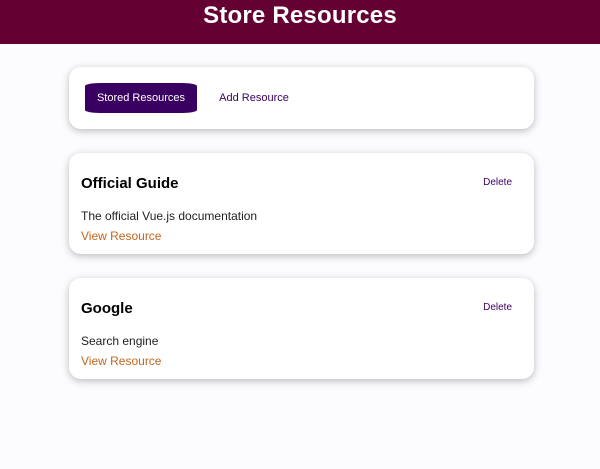  I want to click on add-resource-tab: Add Resource, so click(254, 98).